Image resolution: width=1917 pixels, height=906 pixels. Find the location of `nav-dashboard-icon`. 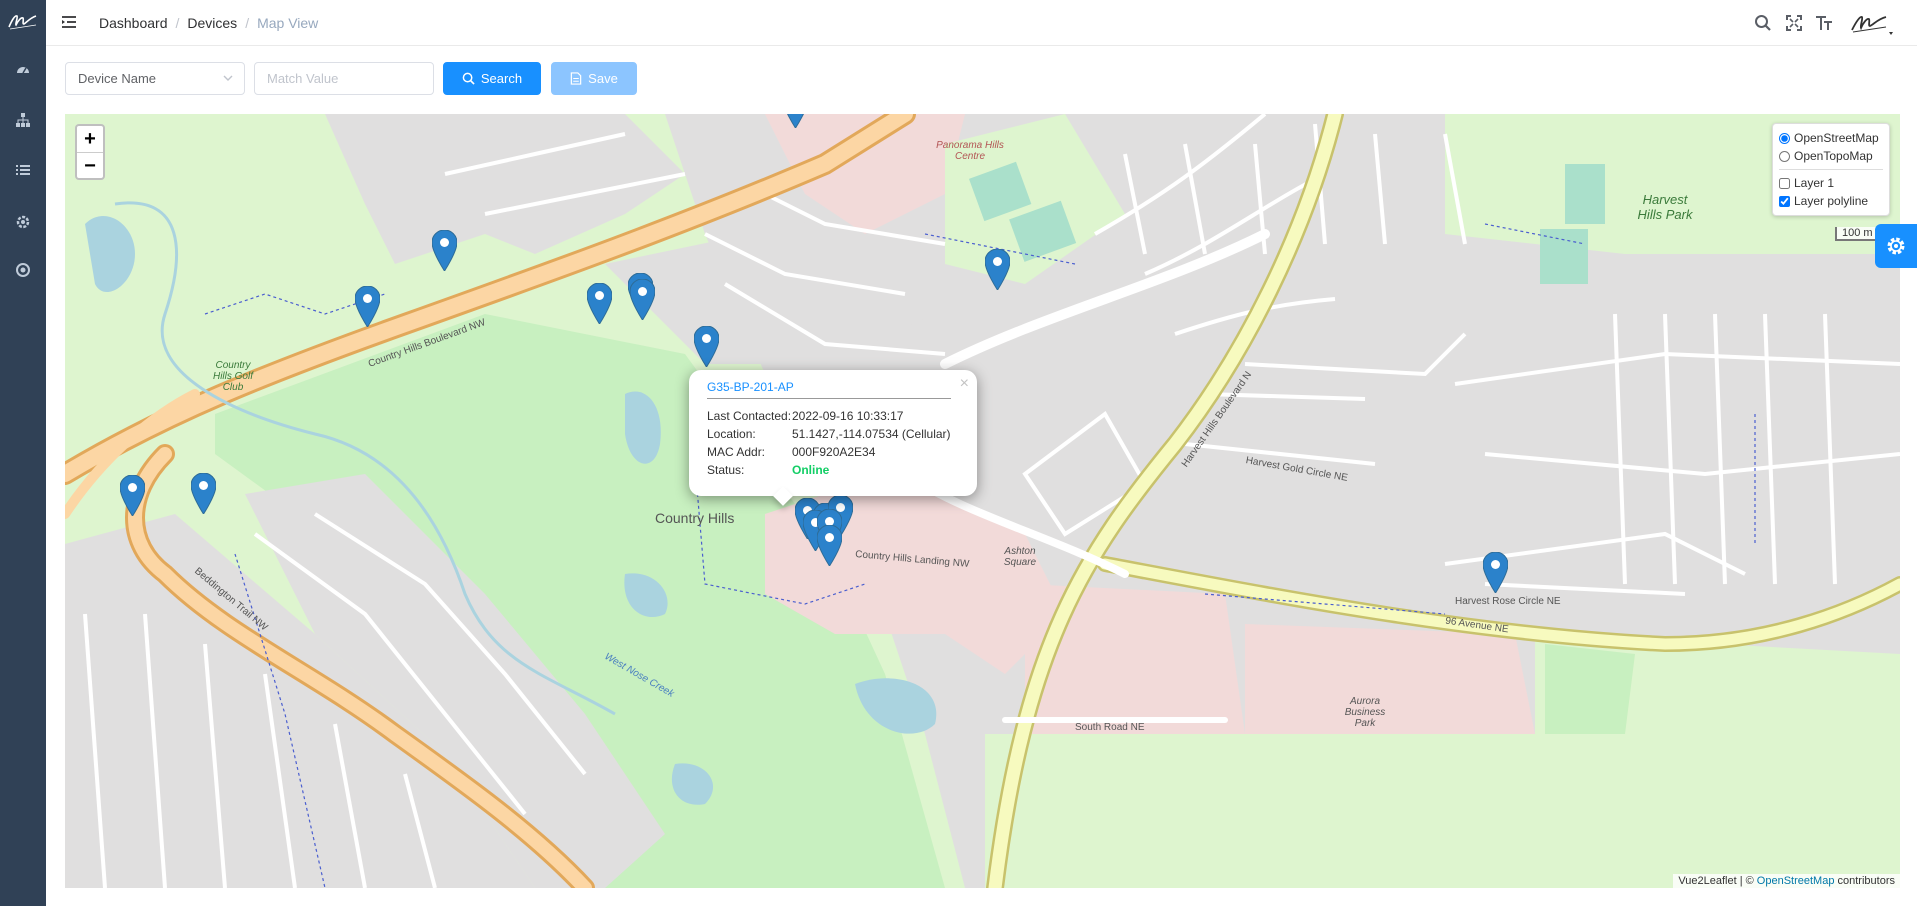

nav-dashboard-icon is located at coordinates (23, 70).